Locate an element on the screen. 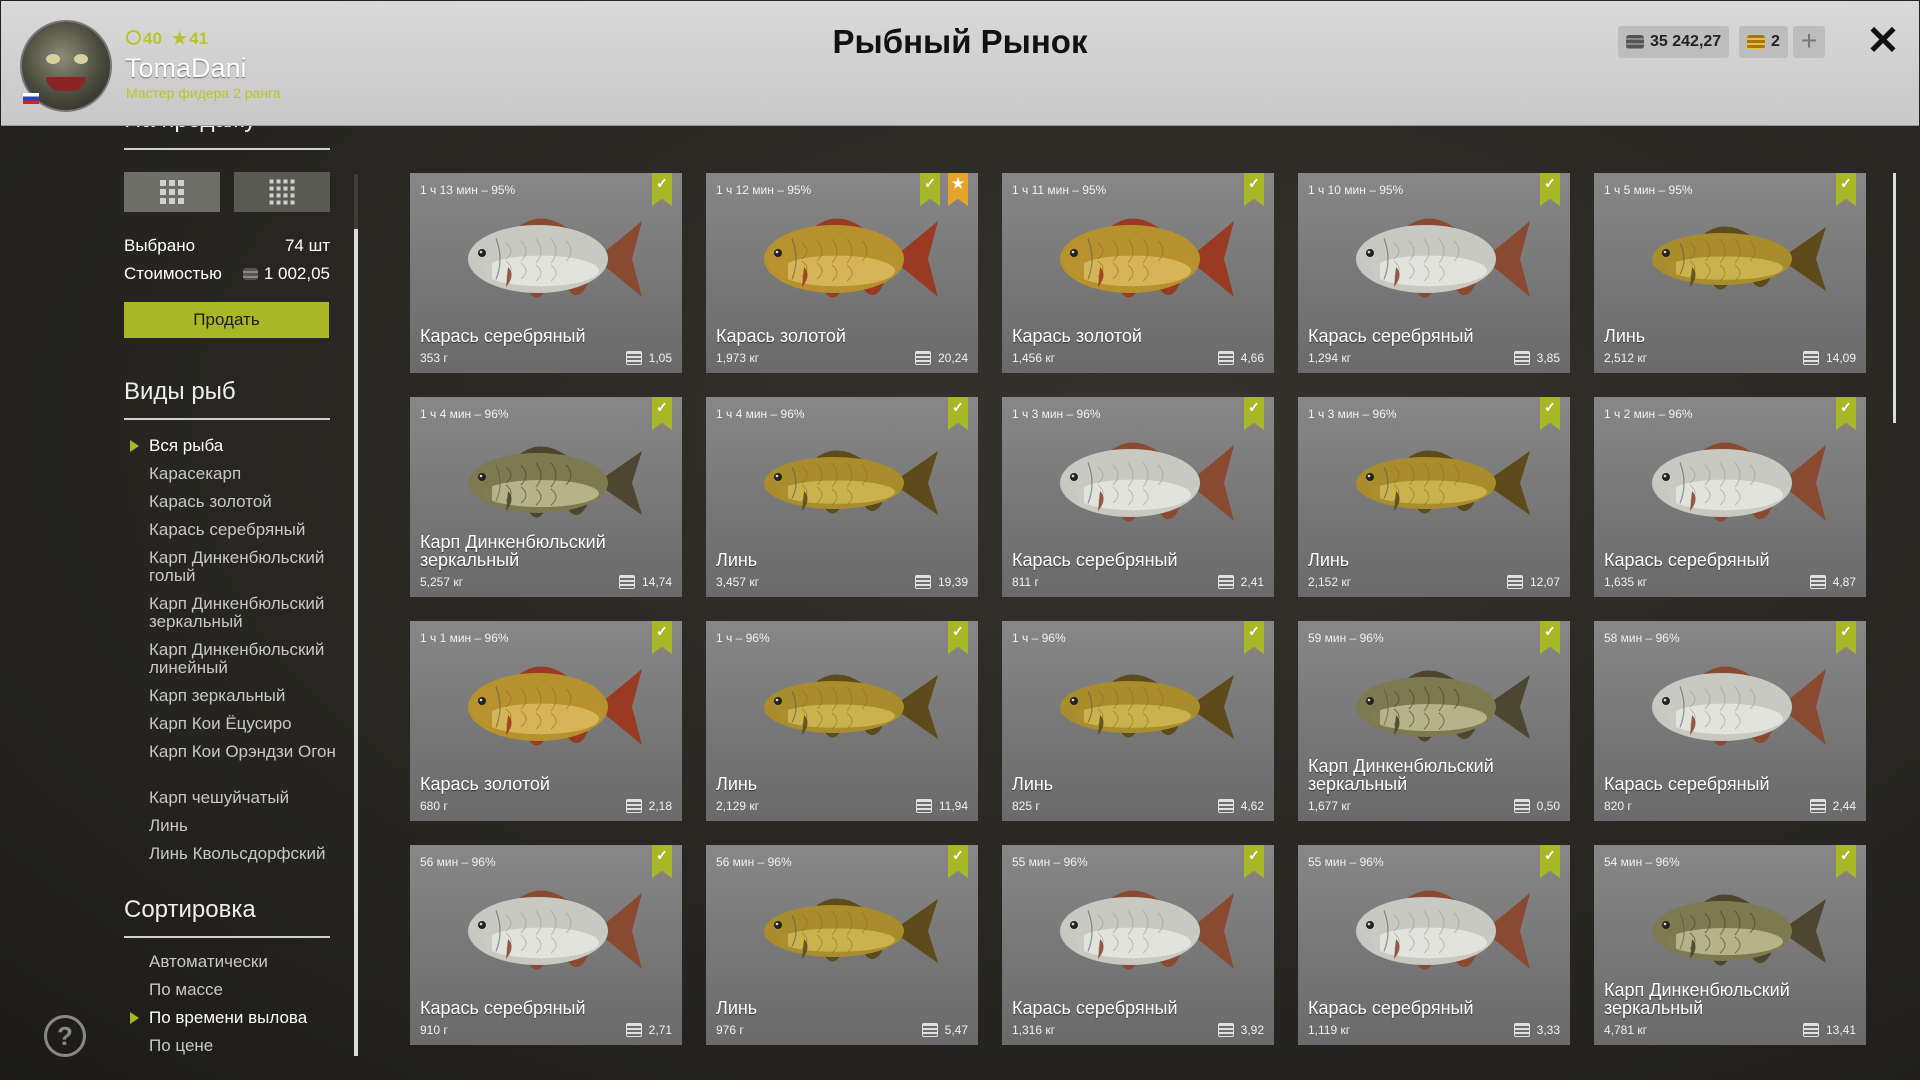  species-filter-label: Карп чешуйчатый is located at coordinates (219, 797).